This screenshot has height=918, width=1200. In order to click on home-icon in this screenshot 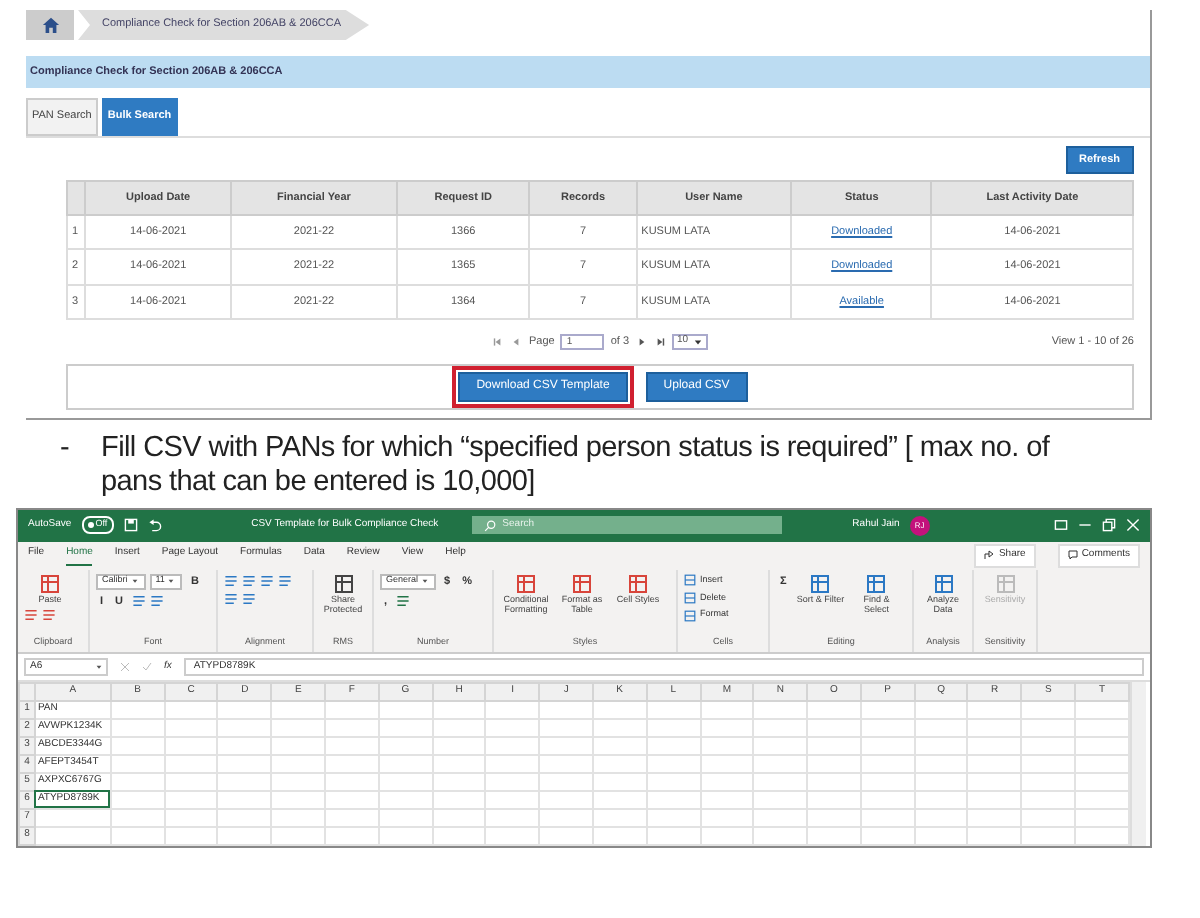, I will do `click(50, 25)`.